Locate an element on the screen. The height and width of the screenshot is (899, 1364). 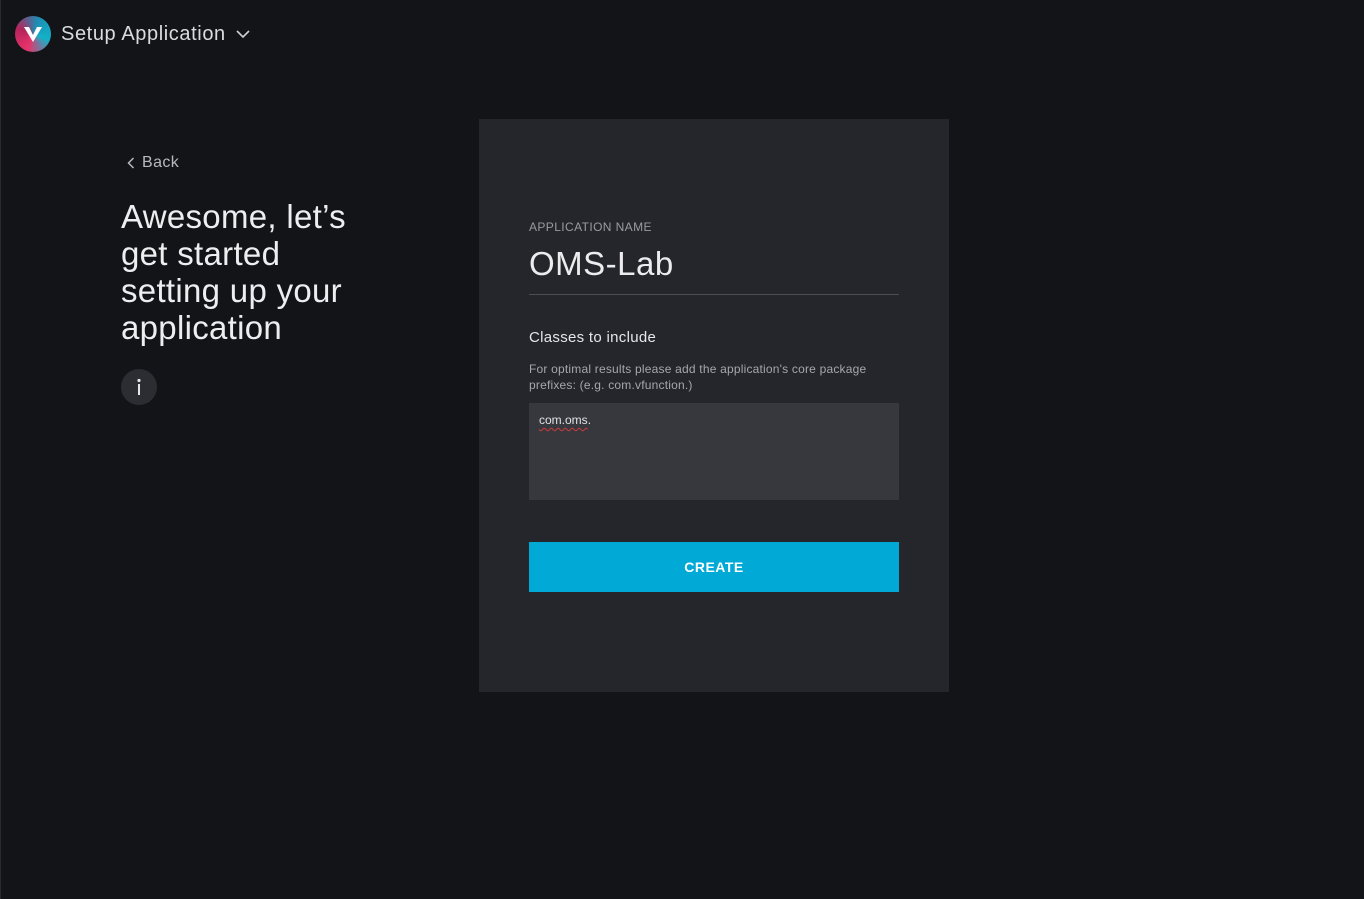
application-name-label: APPLICATION NAME is located at coordinates (590, 227).